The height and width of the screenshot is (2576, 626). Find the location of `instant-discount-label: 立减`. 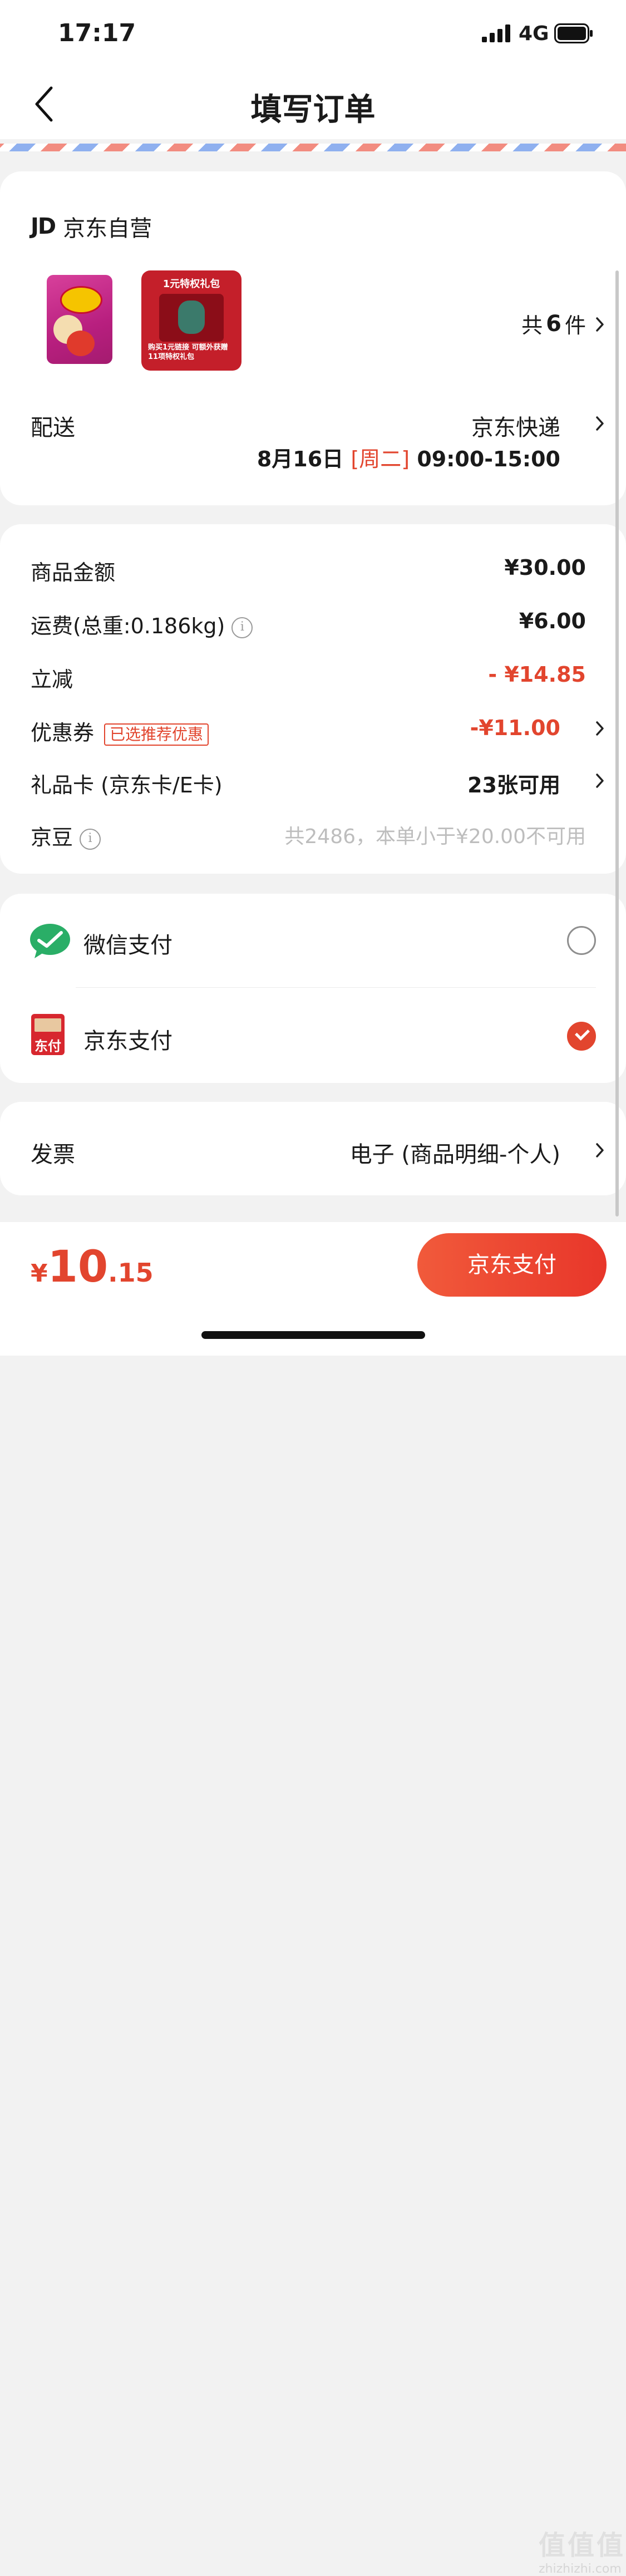

instant-discount-label: 立减 is located at coordinates (52, 679).